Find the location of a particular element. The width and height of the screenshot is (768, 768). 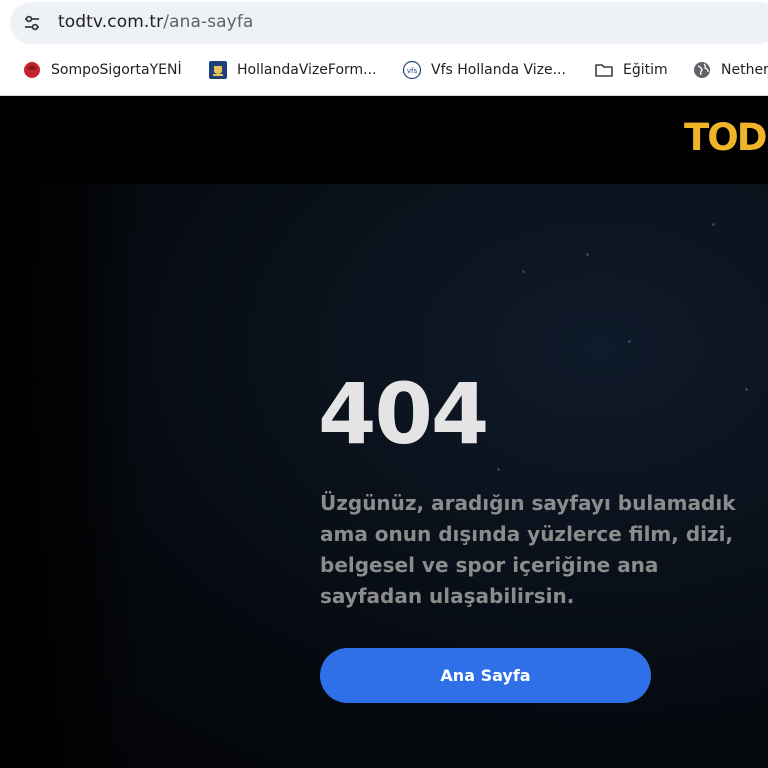

svg-text: vfs is located at coordinates (412, 71).